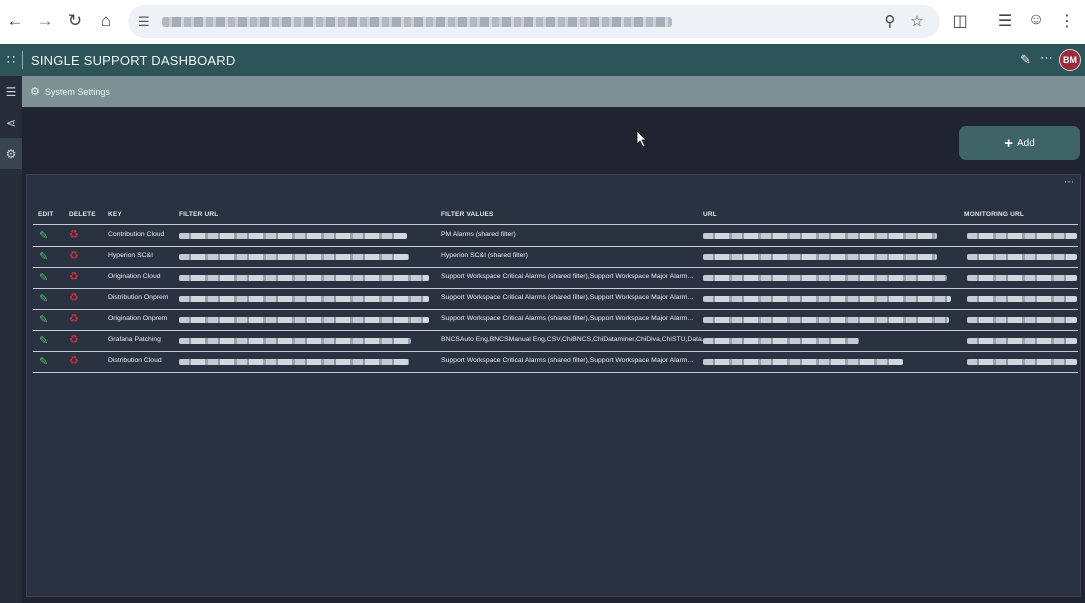 Image resolution: width=1085 pixels, height=603 pixels. I want to click on avatar: BM, so click(1070, 60).